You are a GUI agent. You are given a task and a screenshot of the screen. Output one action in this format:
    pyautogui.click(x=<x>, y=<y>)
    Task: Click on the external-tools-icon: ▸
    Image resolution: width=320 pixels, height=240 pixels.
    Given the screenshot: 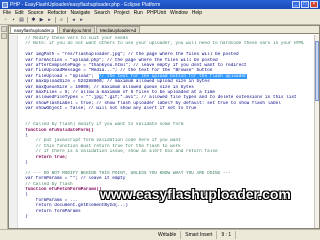 What is the action you would take?
    pyautogui.click(x=49, y=20)
    